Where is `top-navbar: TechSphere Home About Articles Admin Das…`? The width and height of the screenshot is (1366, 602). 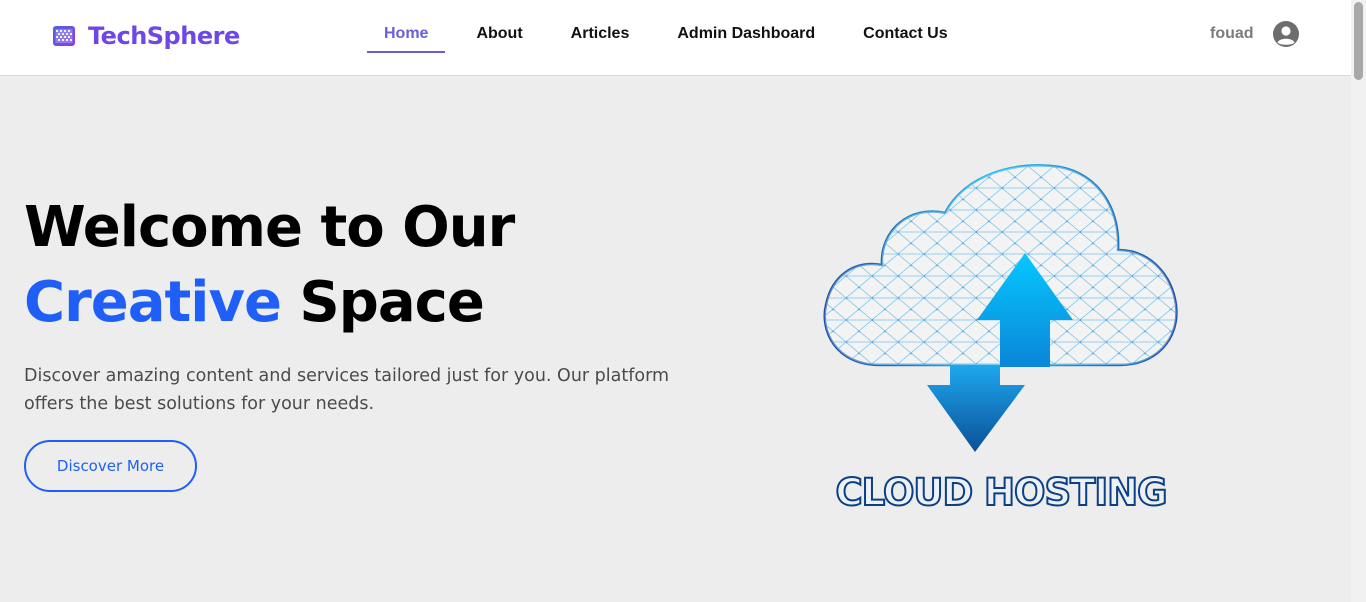
top-navbar: TechSphere Home About Articles Admin Das… is located at coordinates (675, 38).